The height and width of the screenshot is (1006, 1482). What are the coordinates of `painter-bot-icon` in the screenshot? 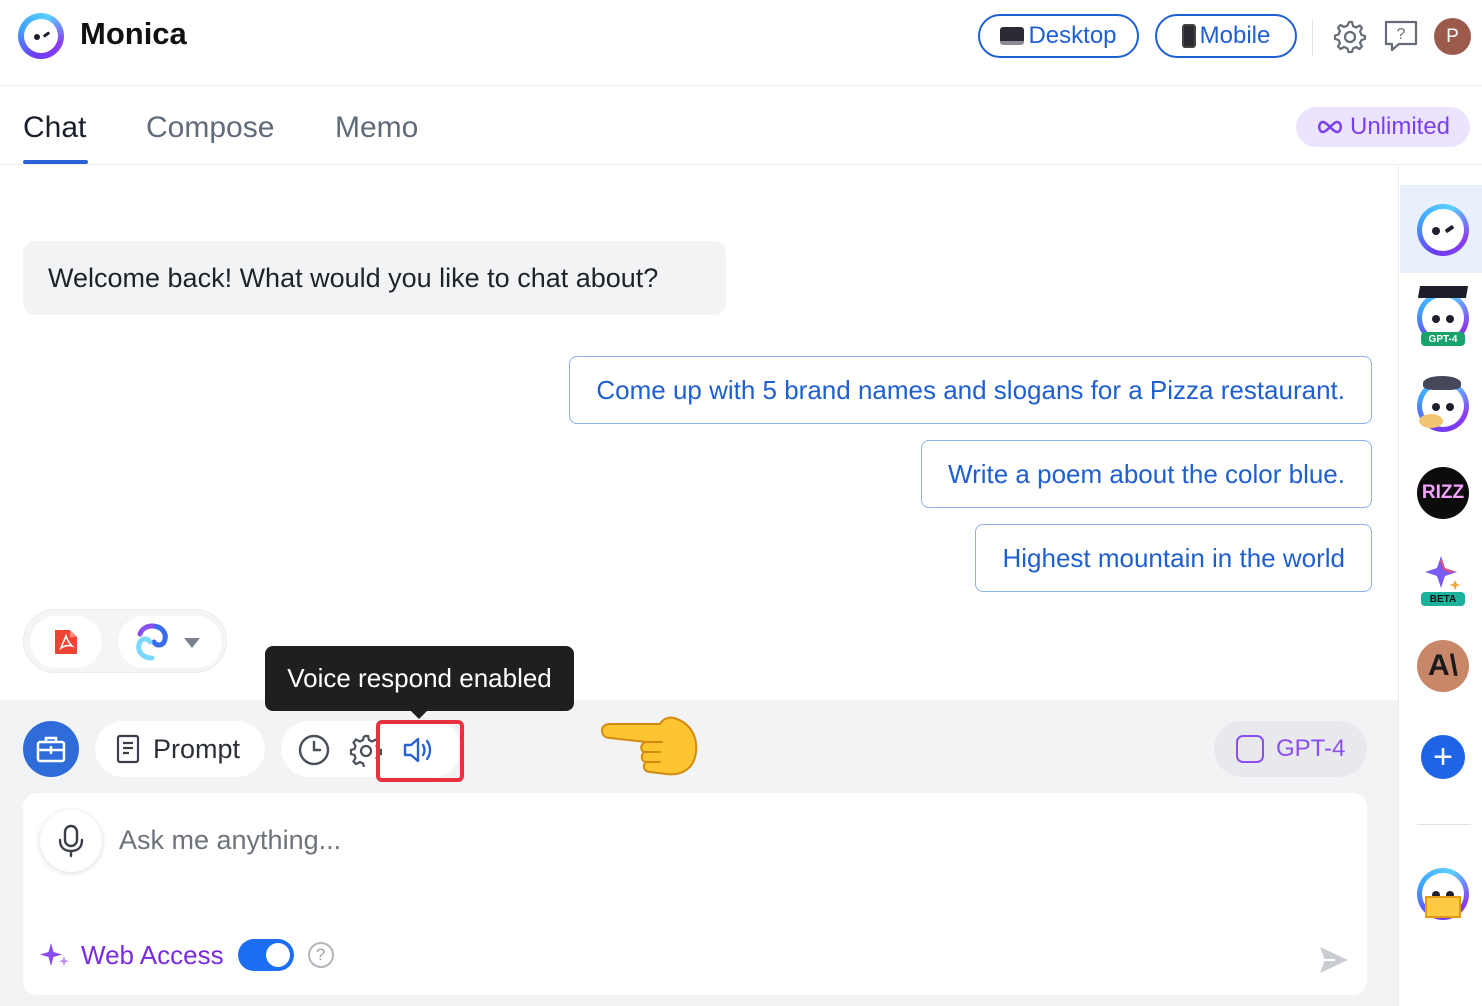 It's located at (1443, 404).